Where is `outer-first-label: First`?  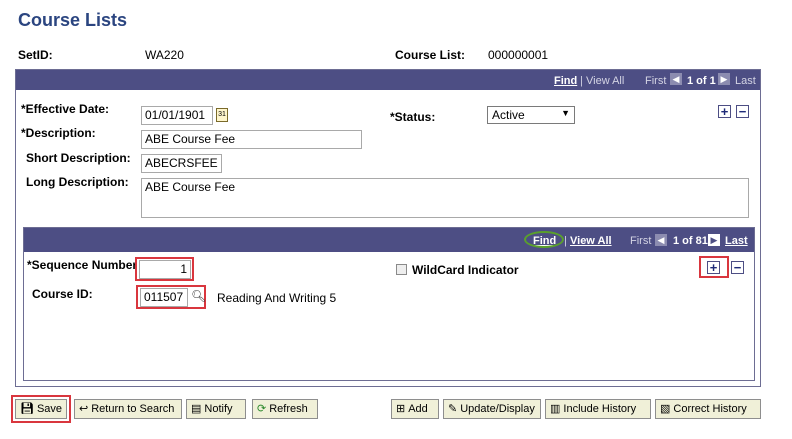 outer-first-label: First is located at coordinates (656, 81).